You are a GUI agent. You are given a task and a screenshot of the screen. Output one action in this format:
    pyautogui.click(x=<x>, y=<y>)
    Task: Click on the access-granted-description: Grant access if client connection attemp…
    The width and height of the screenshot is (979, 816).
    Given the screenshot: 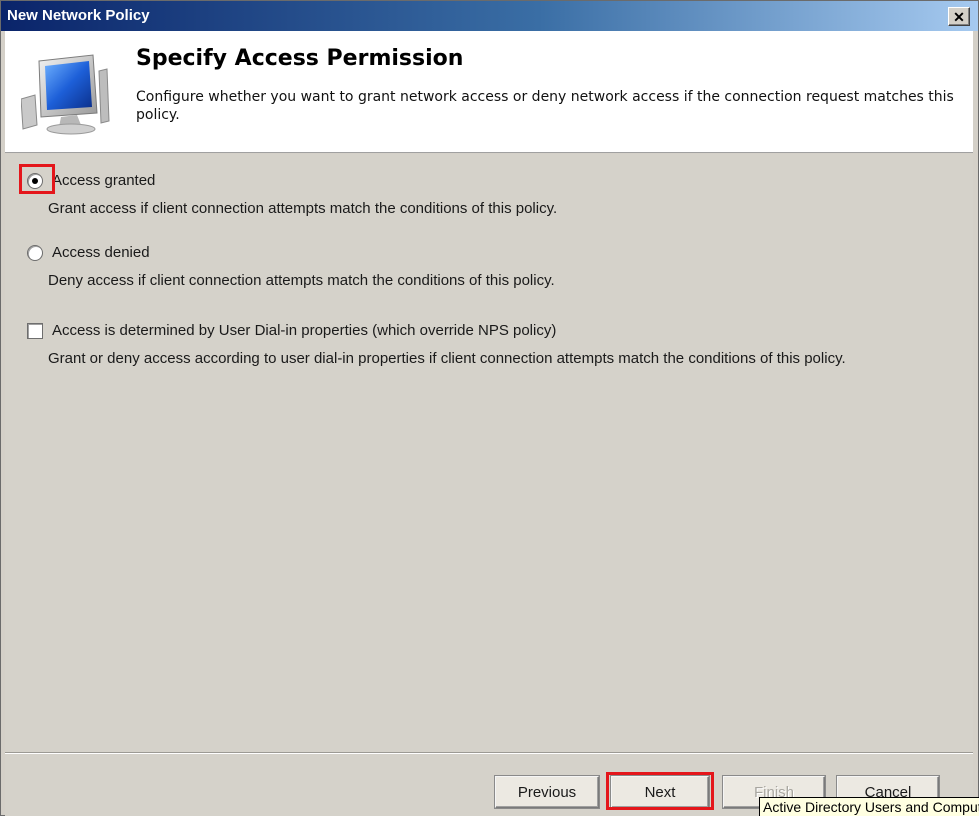 What is the action you would take?
    pyautogui.click(x=303, y=208)
    